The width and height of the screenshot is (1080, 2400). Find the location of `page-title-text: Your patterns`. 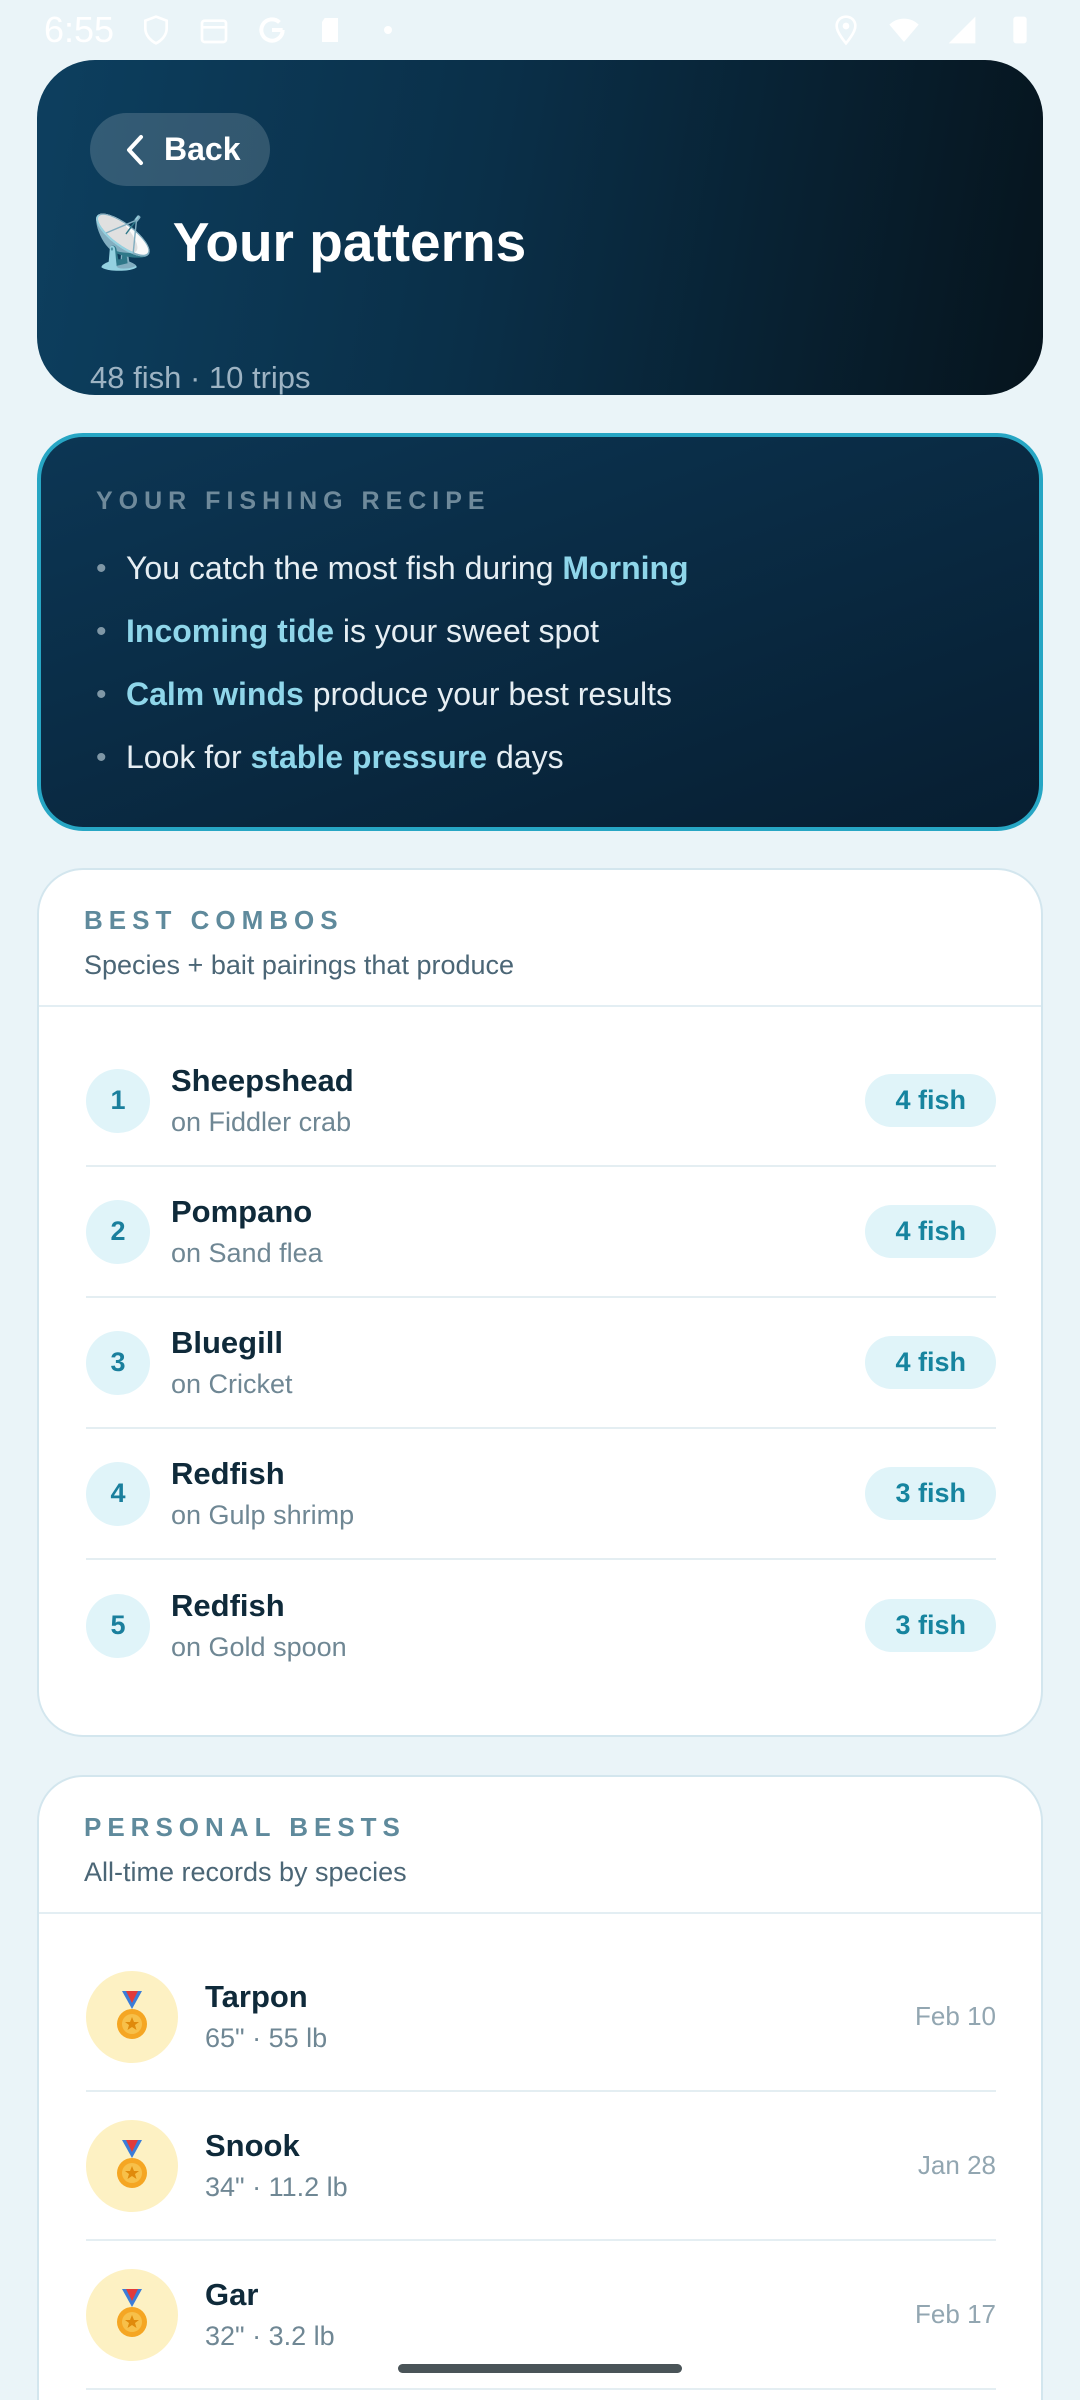

page-title-text: Your patterns is located at coordinates (349, 242).